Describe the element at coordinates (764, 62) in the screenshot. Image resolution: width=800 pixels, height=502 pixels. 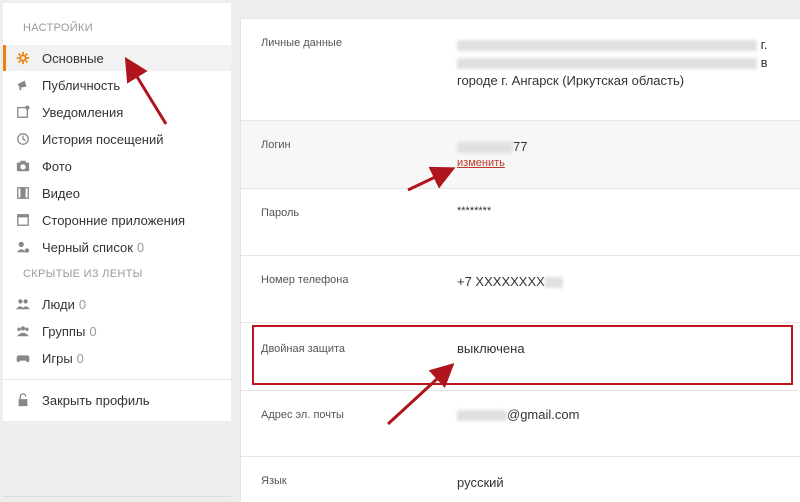
I see `personal-suffix: в` at that location.